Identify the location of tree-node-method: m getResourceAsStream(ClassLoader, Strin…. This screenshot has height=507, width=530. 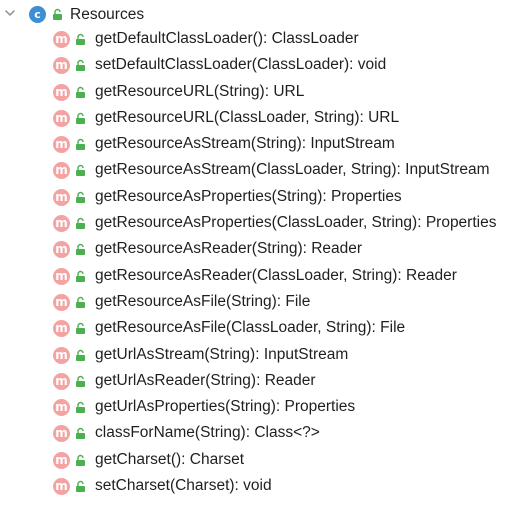
(265, 172).